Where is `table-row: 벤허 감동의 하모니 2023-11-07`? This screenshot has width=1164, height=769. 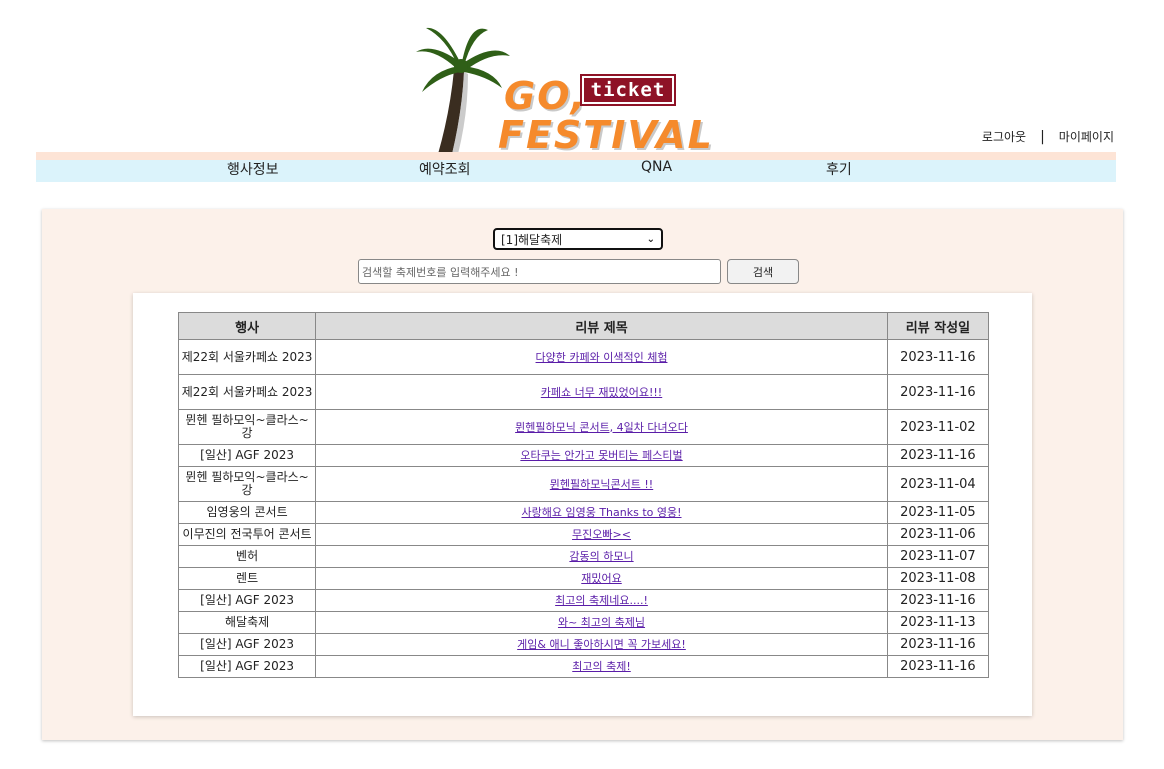 table-row: 벤허 감동의 하모니 2023-11-07 is located at coordinates (583, 556).